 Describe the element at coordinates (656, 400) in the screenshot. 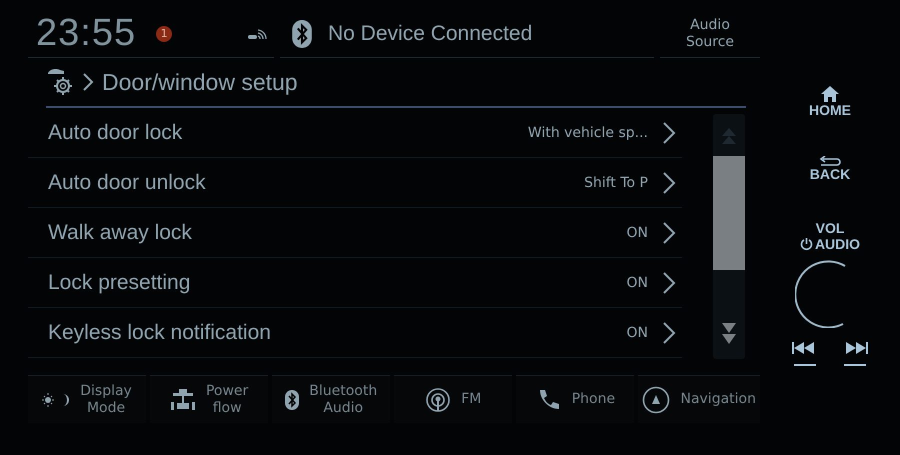

I see `navigation-icon` at that location.